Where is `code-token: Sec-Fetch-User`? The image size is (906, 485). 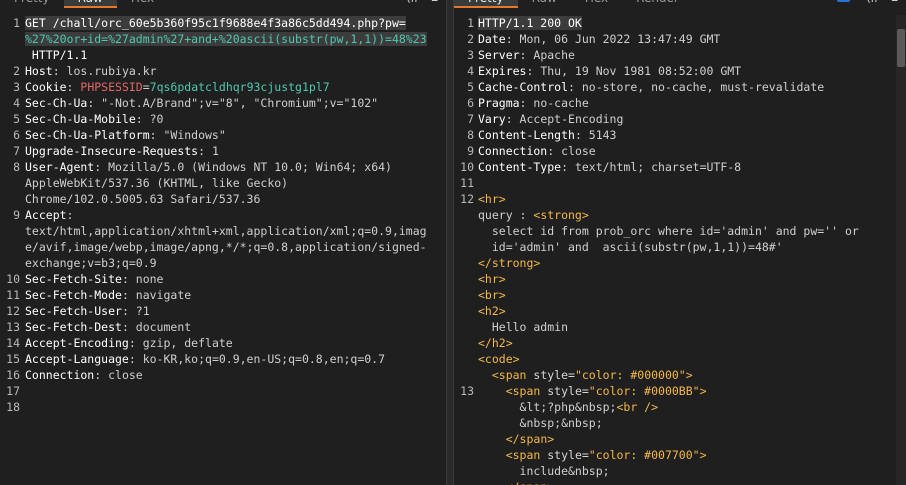
code-token: Sec-Fetch-User is located at coordinates (73, 311).